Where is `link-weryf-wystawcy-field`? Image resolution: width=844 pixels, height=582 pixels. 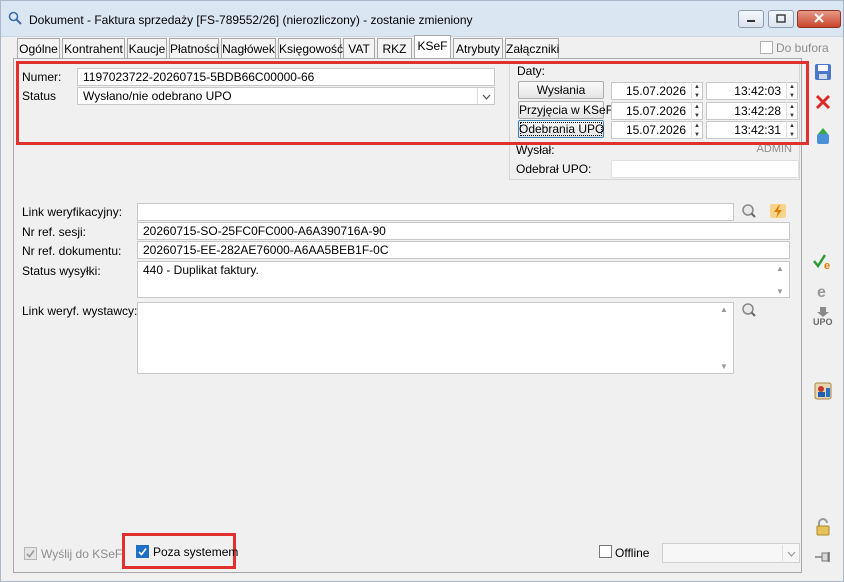
link-weryf-wystawcy-field is located at coordinates (435, 338).